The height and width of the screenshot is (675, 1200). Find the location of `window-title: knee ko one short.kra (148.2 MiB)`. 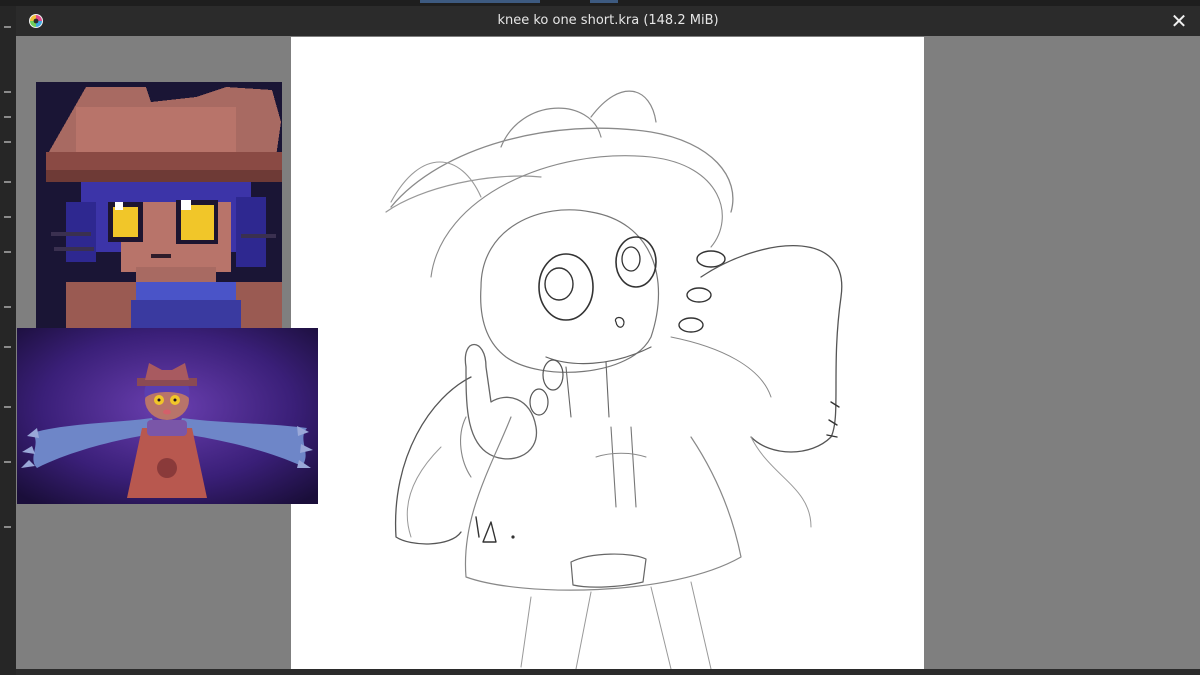

window-title: knee ko one short.kra (148.2 MiB) is located at coordinates (608, 20).